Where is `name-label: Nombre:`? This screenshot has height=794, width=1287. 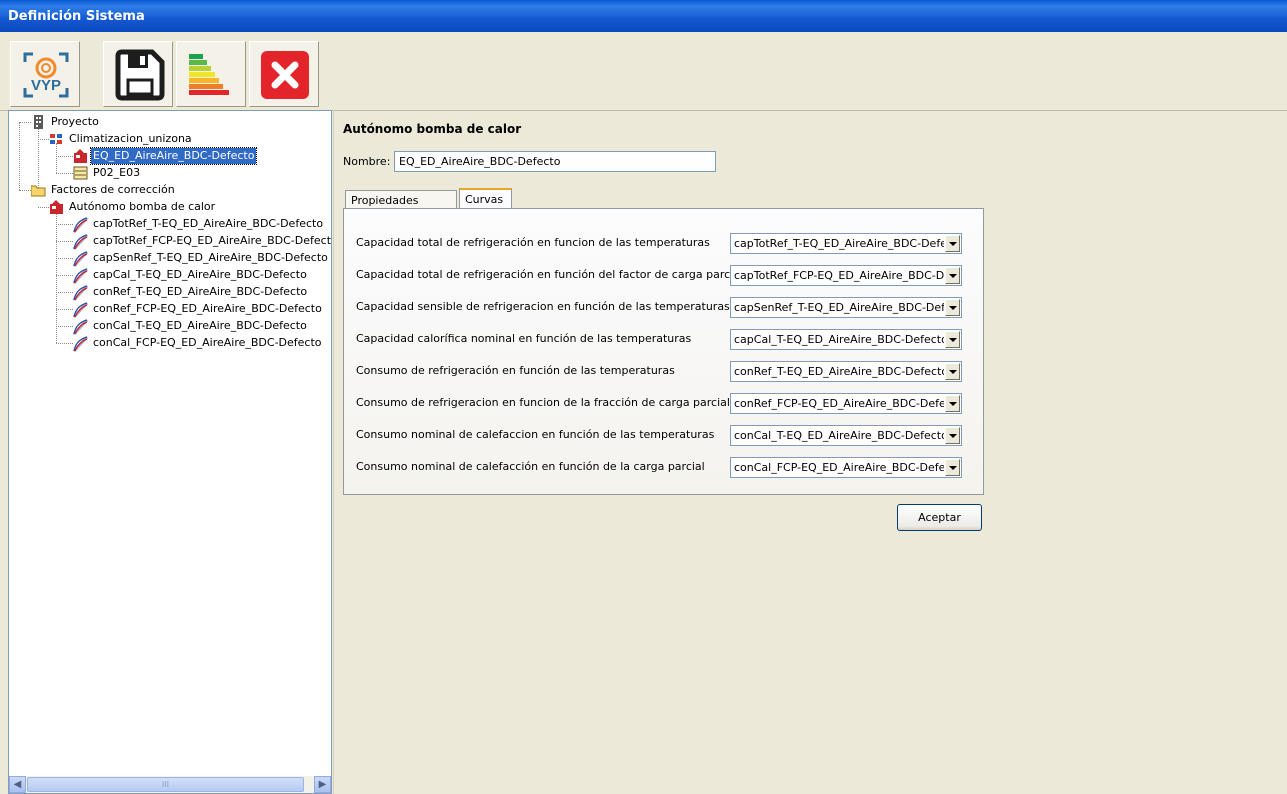 name-label: Nombre: is located at coordinates (367, 161).